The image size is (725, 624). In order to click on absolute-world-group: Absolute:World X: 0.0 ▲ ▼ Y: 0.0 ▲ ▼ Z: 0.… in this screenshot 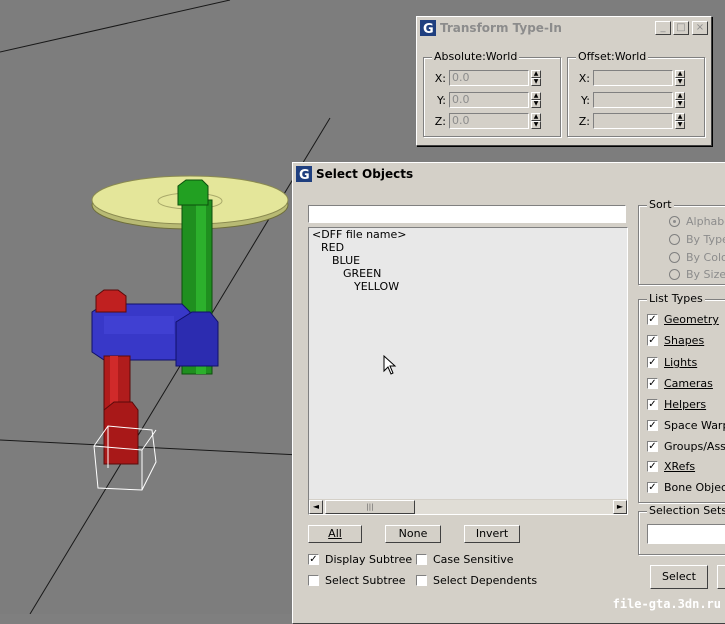, I will do `click(492, 93)`.